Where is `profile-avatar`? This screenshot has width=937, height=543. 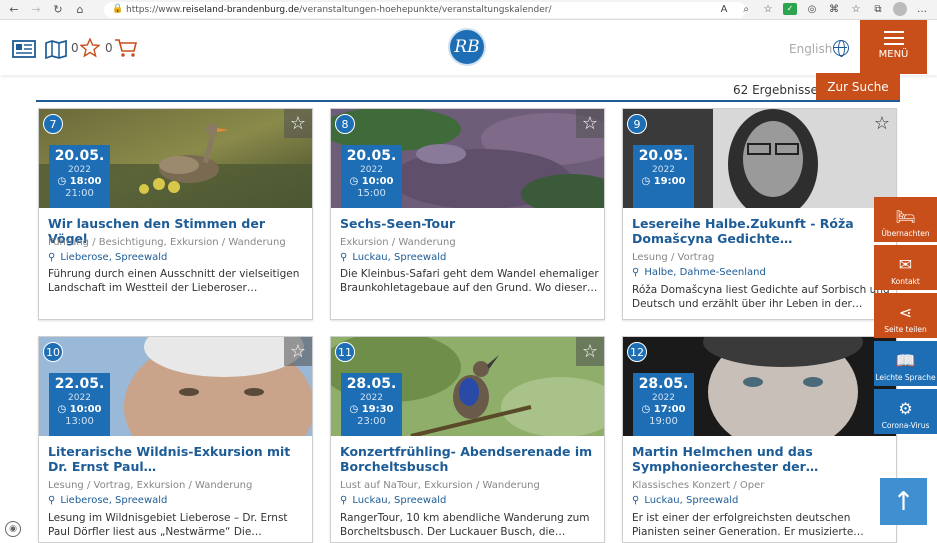
profile-avatar is located at coordinates (900, 9).